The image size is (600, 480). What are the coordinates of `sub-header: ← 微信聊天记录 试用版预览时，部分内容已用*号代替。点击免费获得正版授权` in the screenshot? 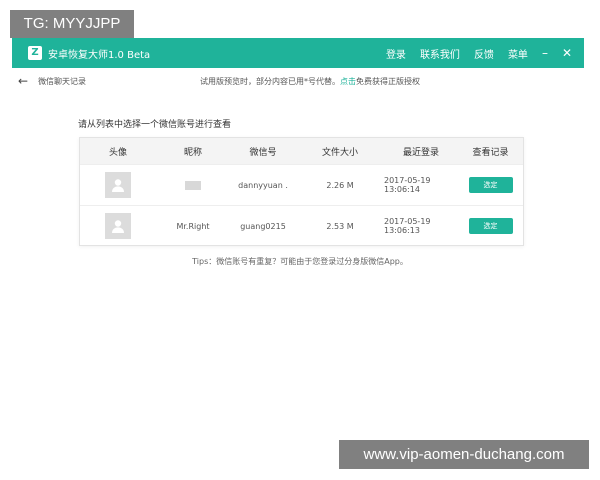 It's located at (298, 81).